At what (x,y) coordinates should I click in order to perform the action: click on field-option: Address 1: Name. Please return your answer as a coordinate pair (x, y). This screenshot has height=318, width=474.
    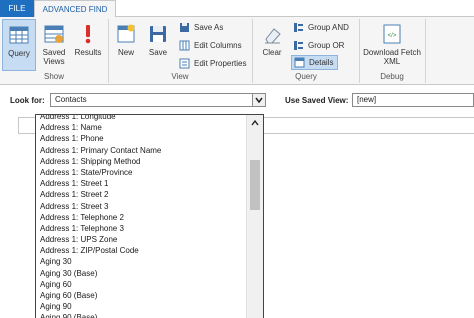
    Looking at the image, I should click on (141, 127).